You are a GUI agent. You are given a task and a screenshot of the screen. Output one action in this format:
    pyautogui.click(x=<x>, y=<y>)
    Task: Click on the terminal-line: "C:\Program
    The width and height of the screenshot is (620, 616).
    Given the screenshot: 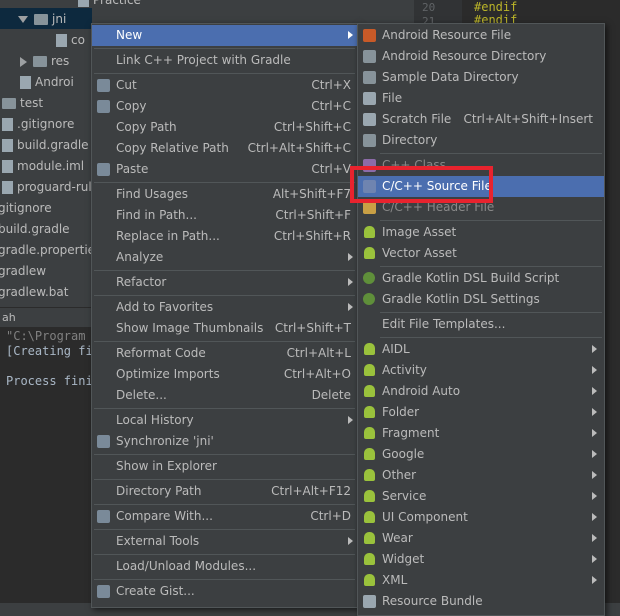 What is the action you would take?
    pyautogui.click(x=46, y=336)
    